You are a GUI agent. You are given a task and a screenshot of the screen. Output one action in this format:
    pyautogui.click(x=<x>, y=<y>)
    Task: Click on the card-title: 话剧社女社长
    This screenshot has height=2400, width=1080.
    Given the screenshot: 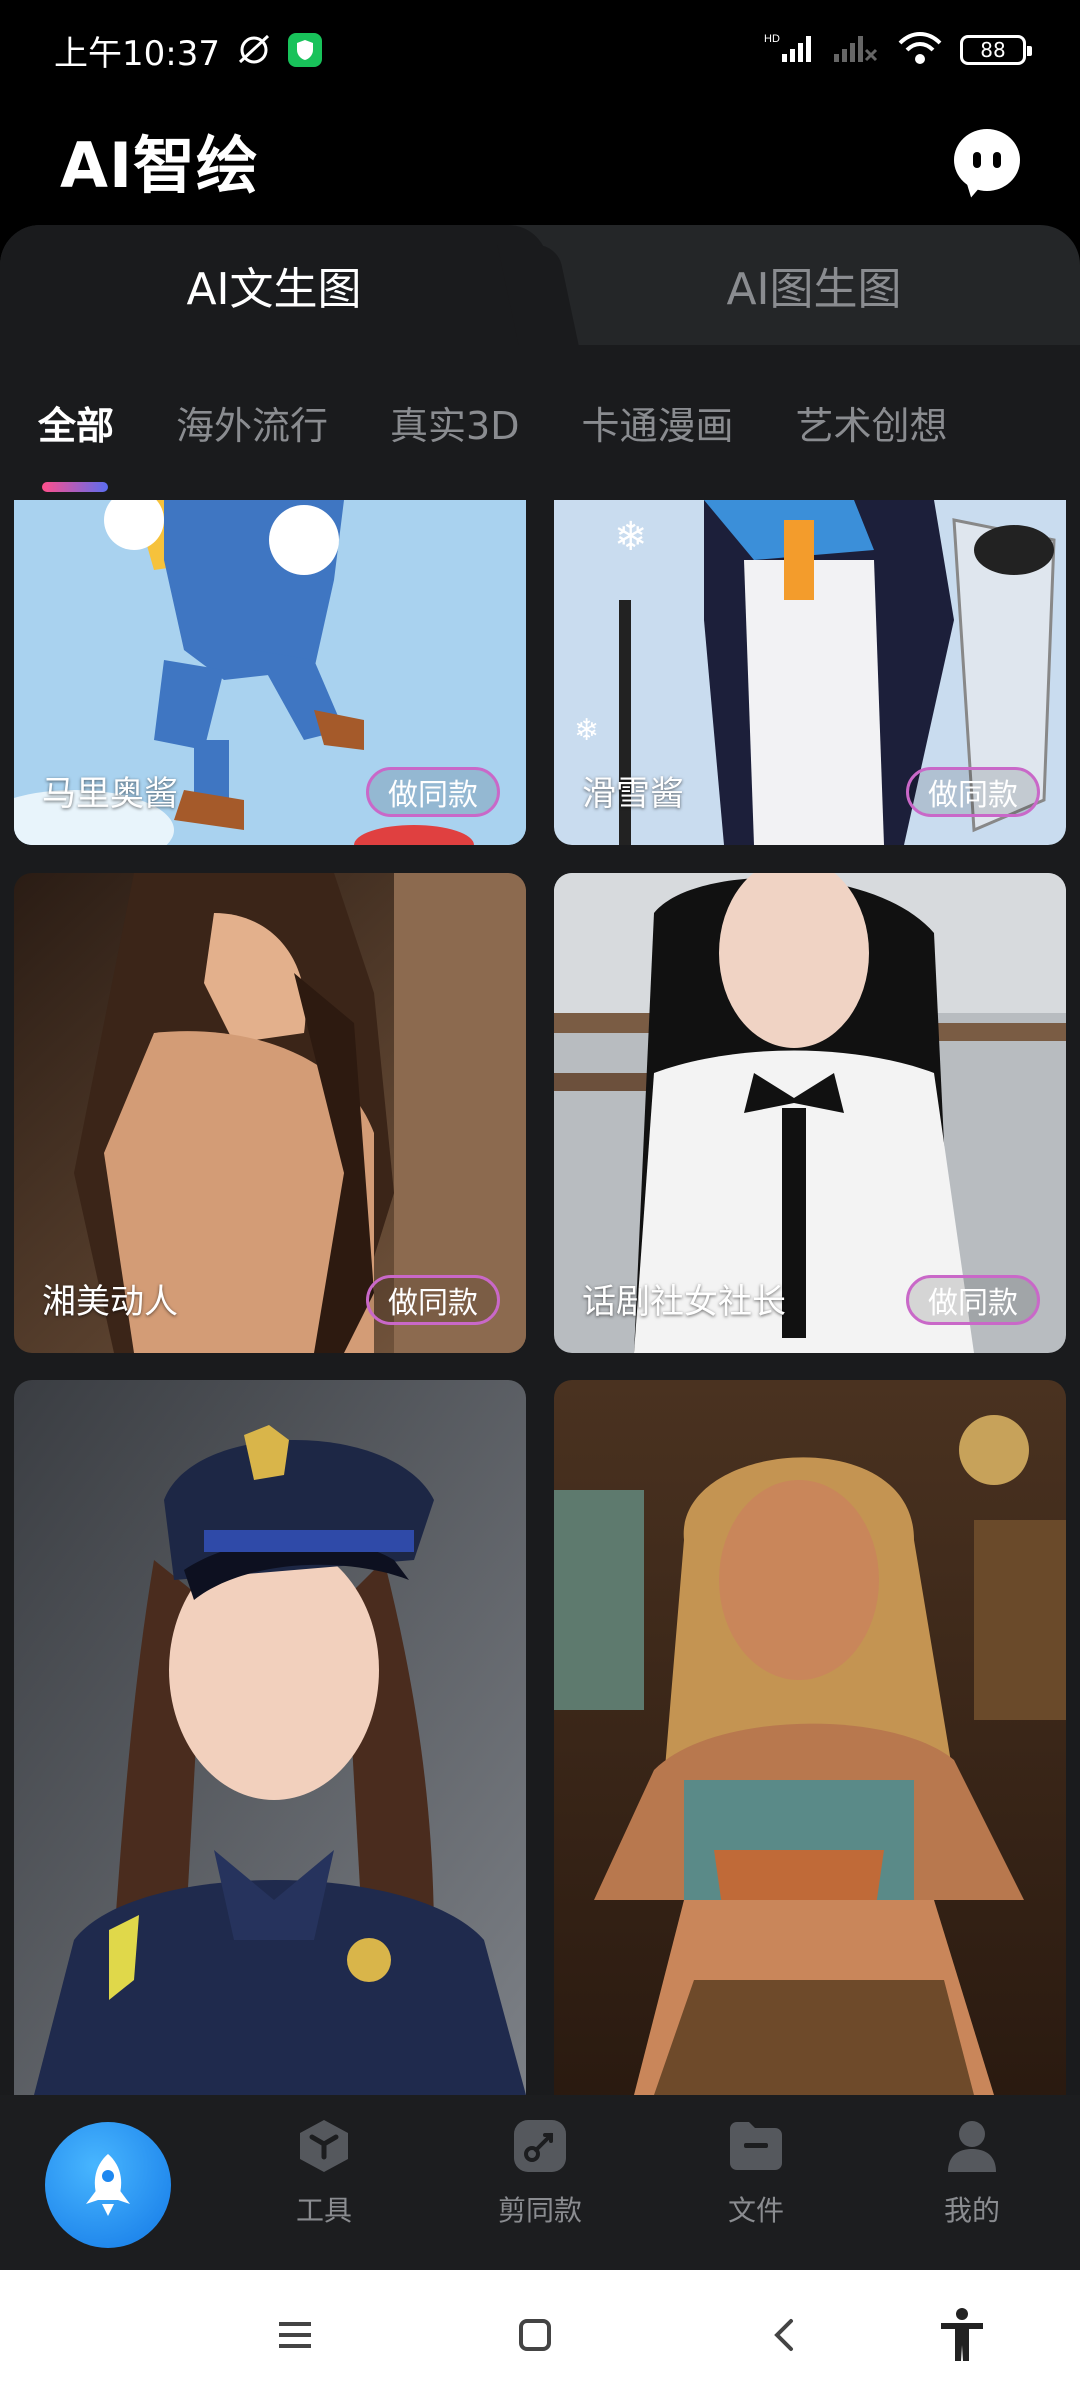 What is the action you would take?
    pyautogui.click(x=684, y=1302)
    